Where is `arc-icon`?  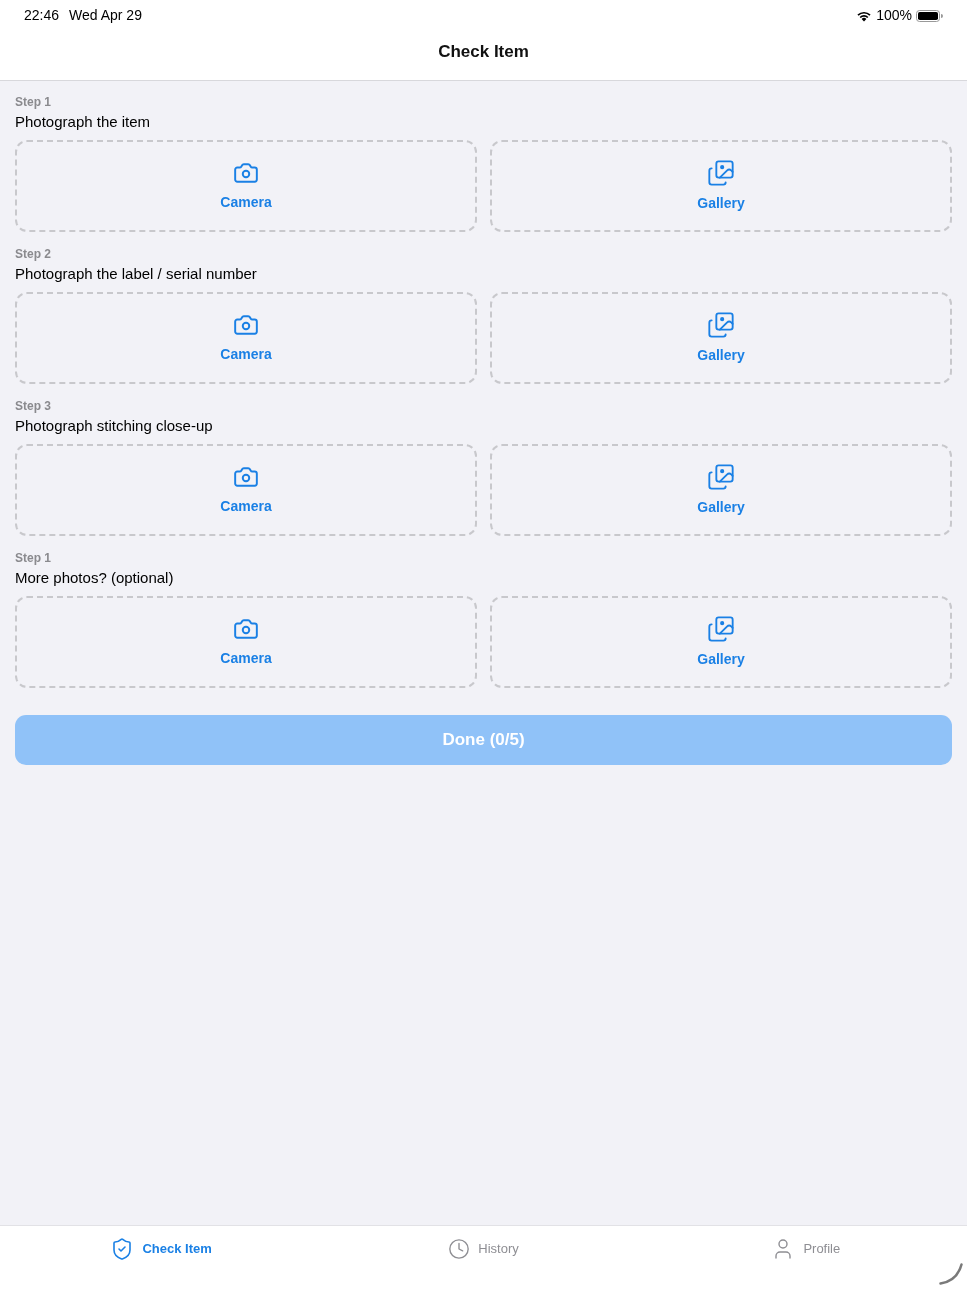
arc-icon is located at coordinates (951, 1274).